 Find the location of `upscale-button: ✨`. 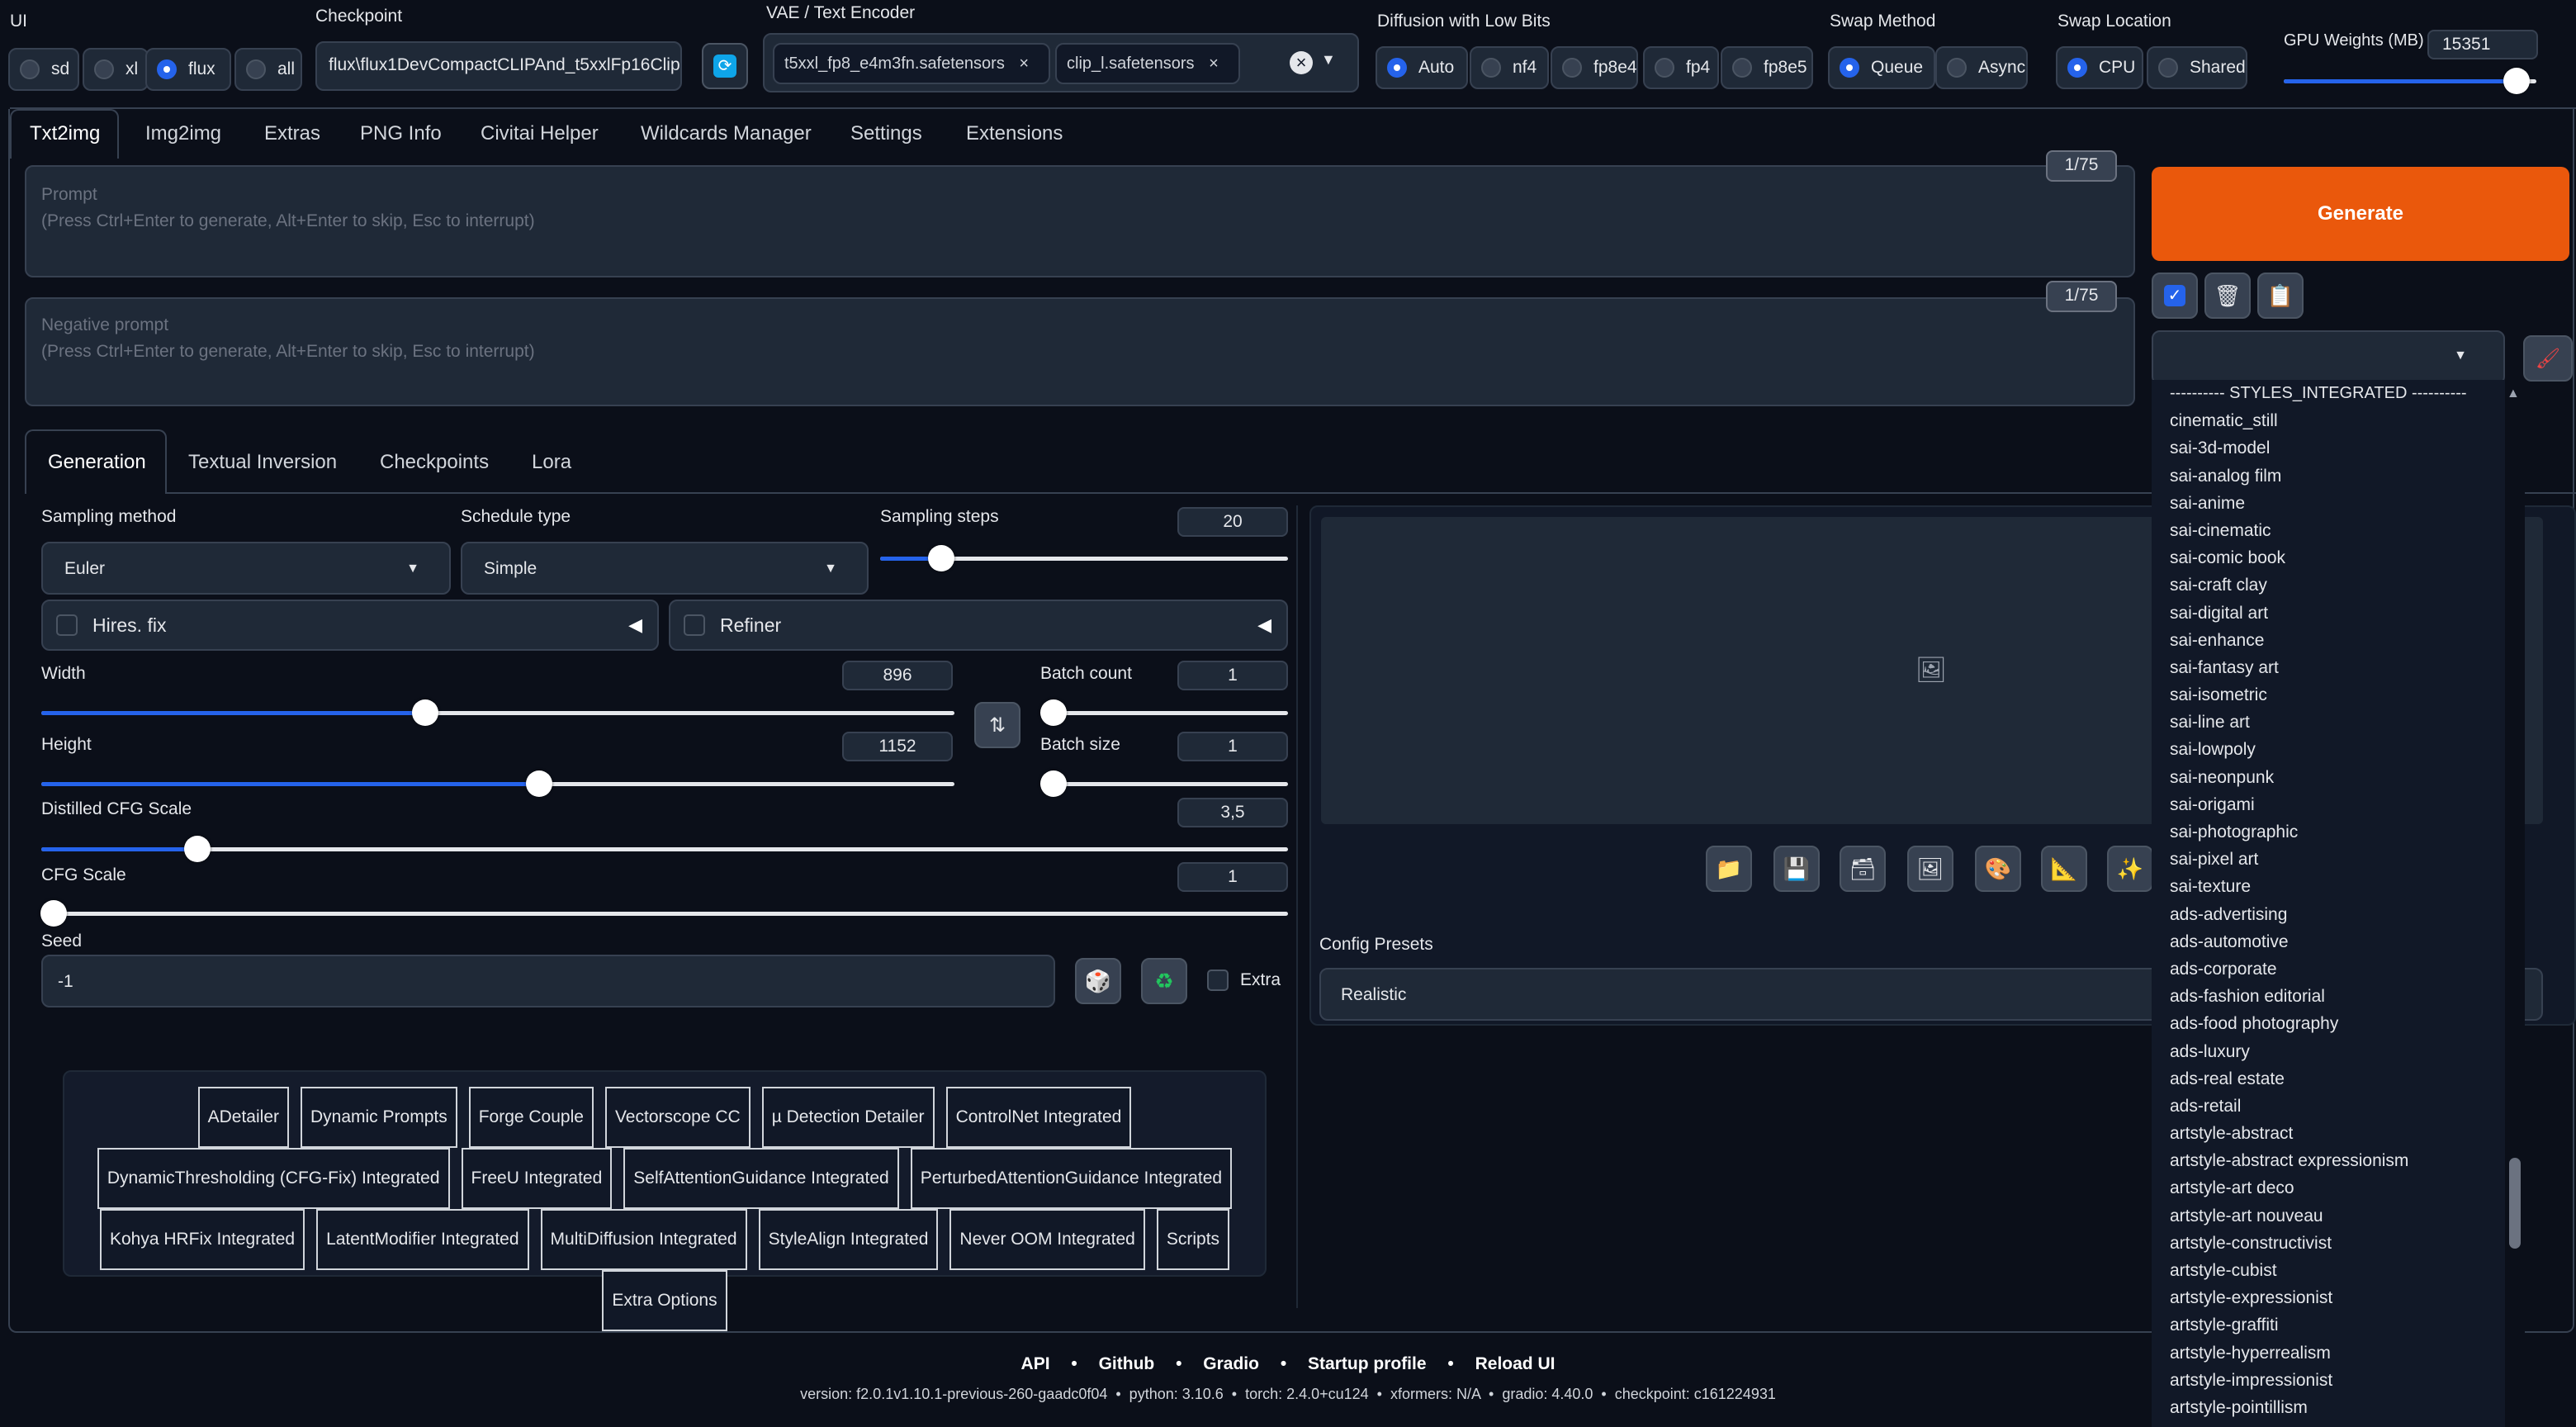

upscale-button: ✨ is located at coordinates (2130, 869).